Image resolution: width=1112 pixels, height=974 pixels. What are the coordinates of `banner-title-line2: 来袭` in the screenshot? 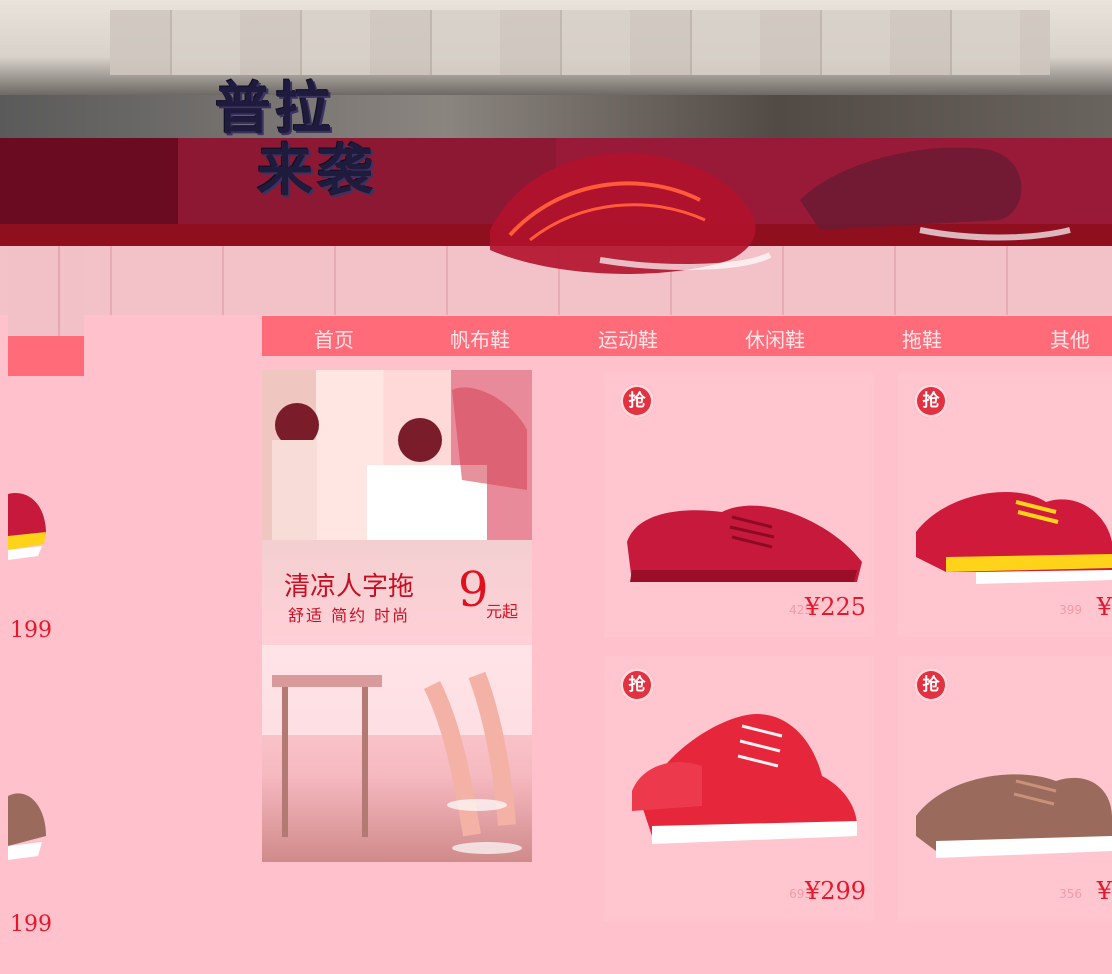 It's located at (317, 171).